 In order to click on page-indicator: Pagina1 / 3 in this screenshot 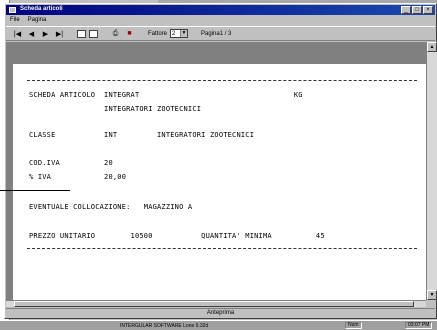, I will do `click(216, 33)`.